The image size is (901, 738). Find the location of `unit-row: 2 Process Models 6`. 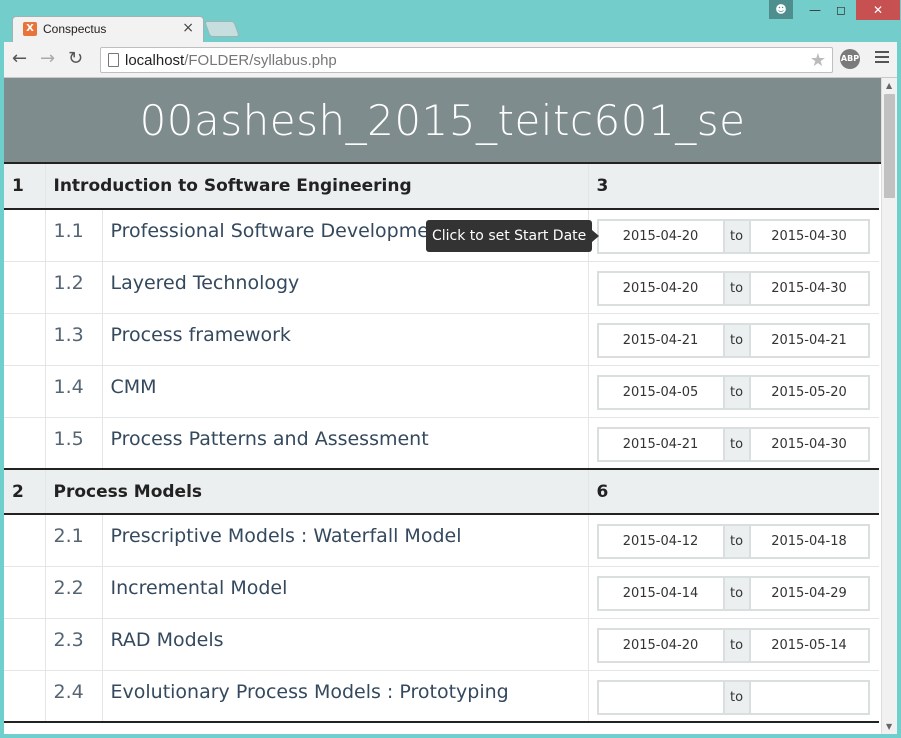

unit-row: 2 Process Models 6 is located at coordinates (441, 491).